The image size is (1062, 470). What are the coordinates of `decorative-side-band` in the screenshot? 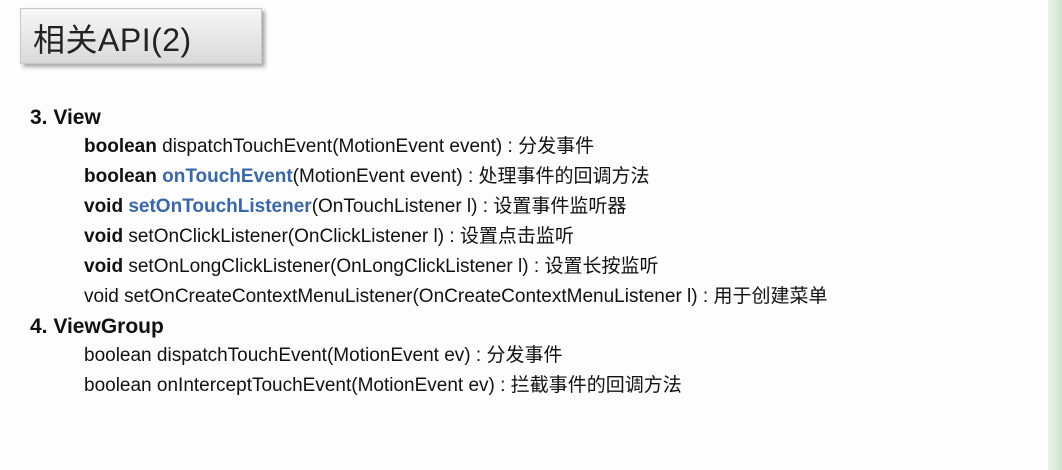 It's located at (1055, 235).